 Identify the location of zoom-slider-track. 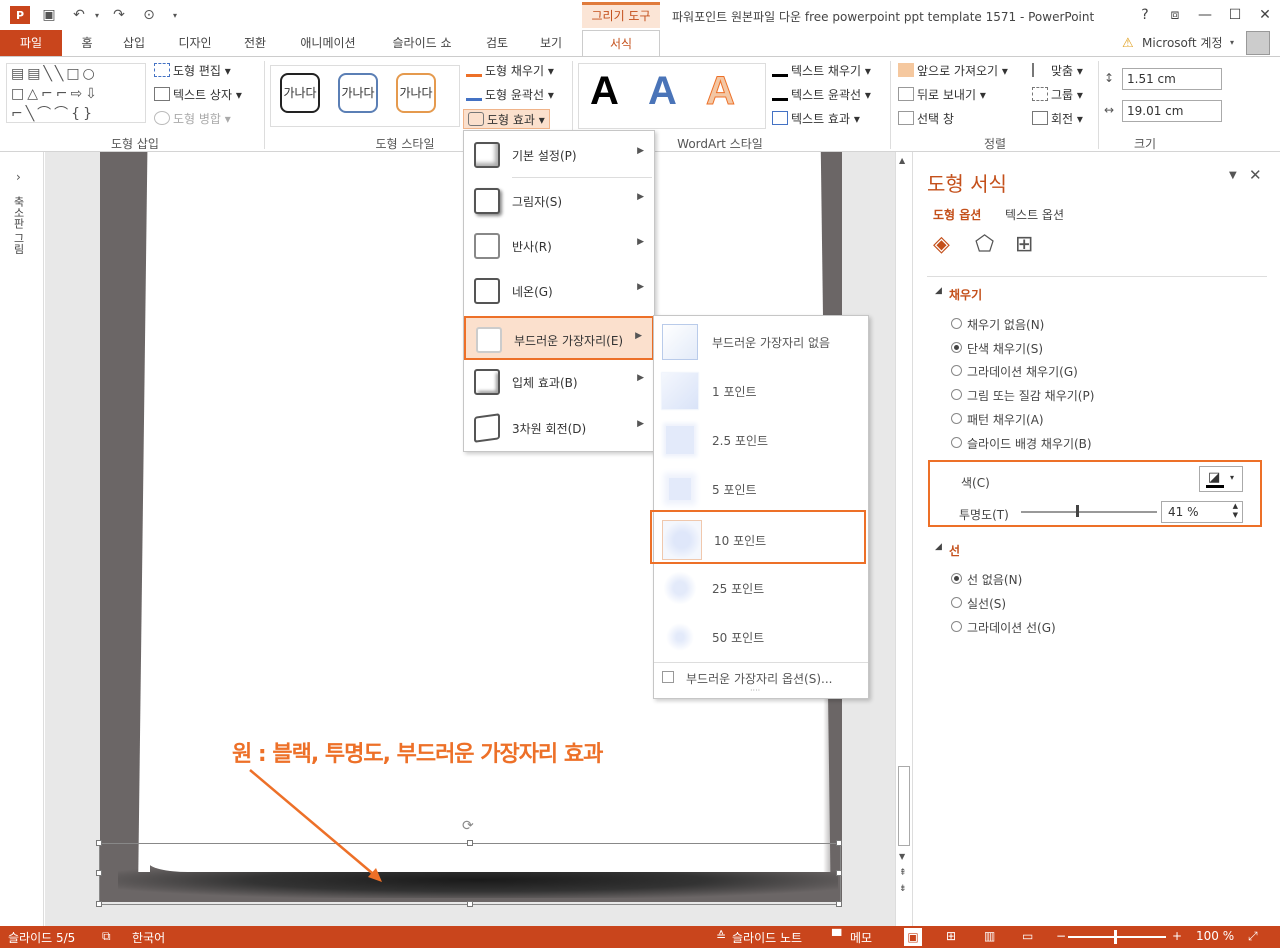
(1117, 937).